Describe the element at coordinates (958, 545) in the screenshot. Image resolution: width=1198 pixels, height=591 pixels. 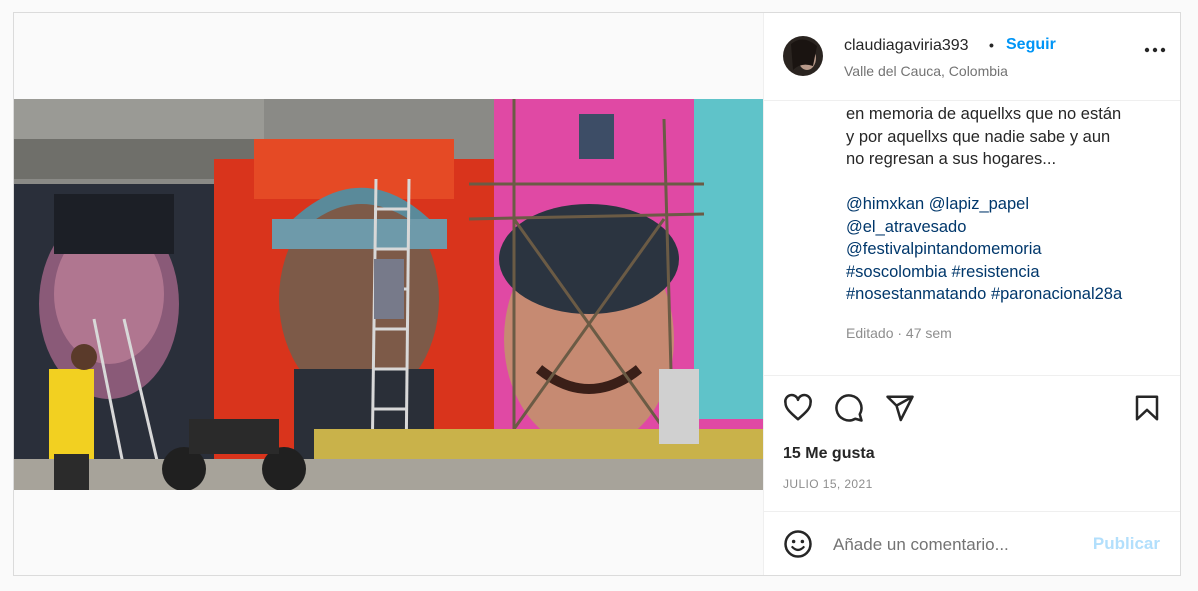
I see `comment-input` at that location.